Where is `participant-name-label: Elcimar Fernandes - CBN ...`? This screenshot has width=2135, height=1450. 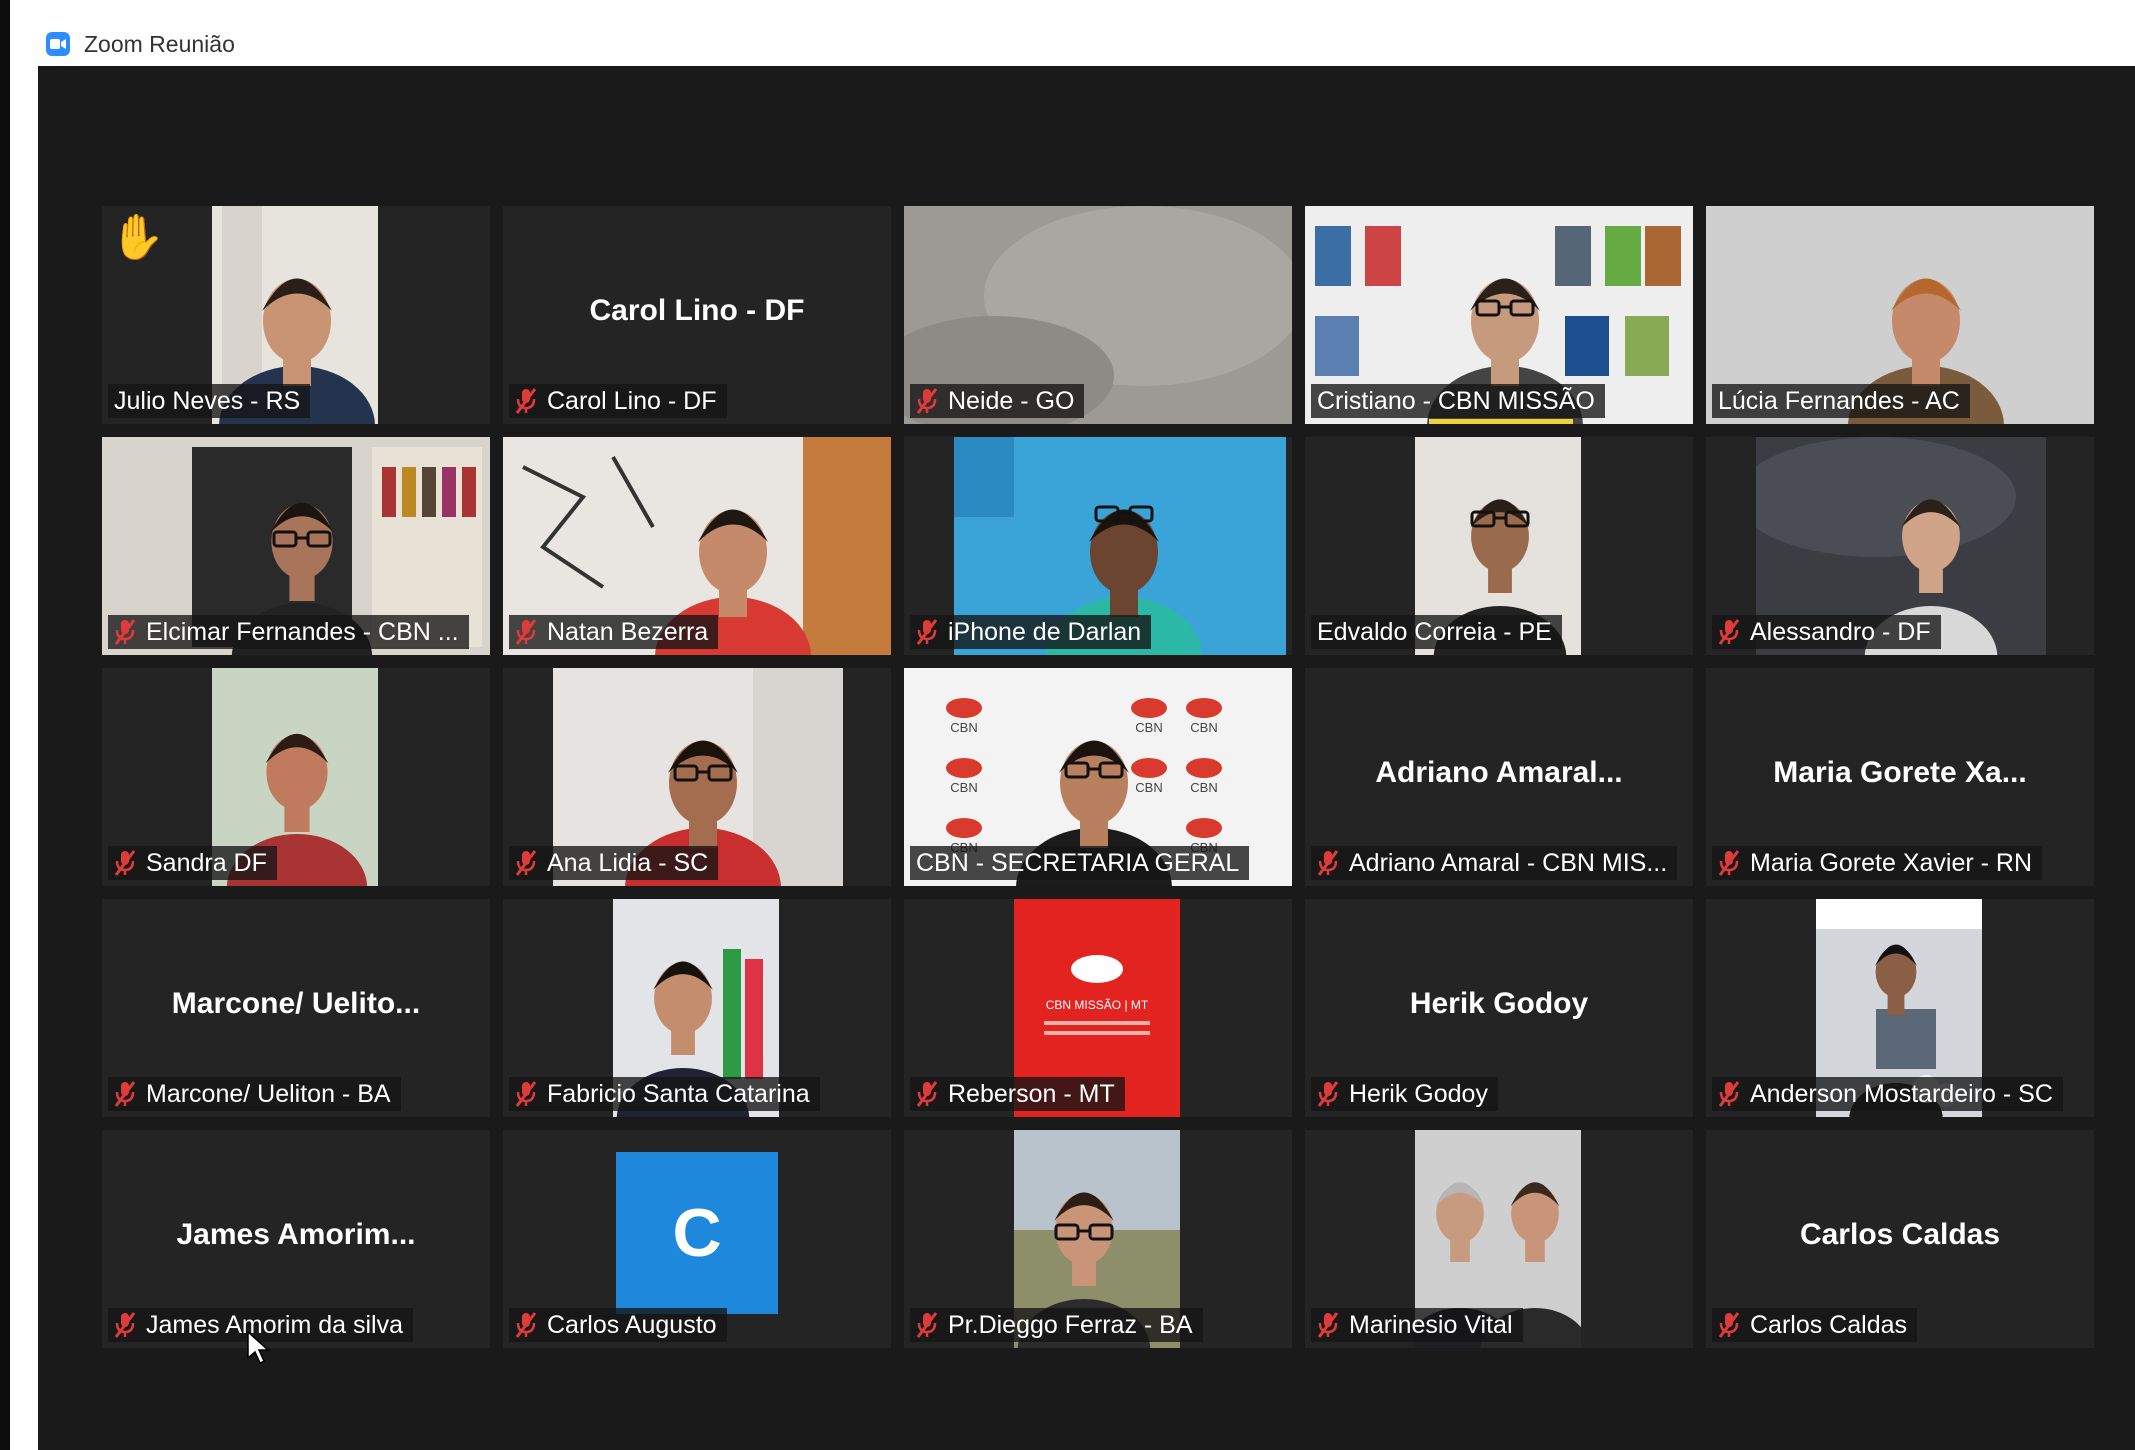 participant-name-label: Elcimar Fernandes - CBN ... is located at coordinates (288, 632).